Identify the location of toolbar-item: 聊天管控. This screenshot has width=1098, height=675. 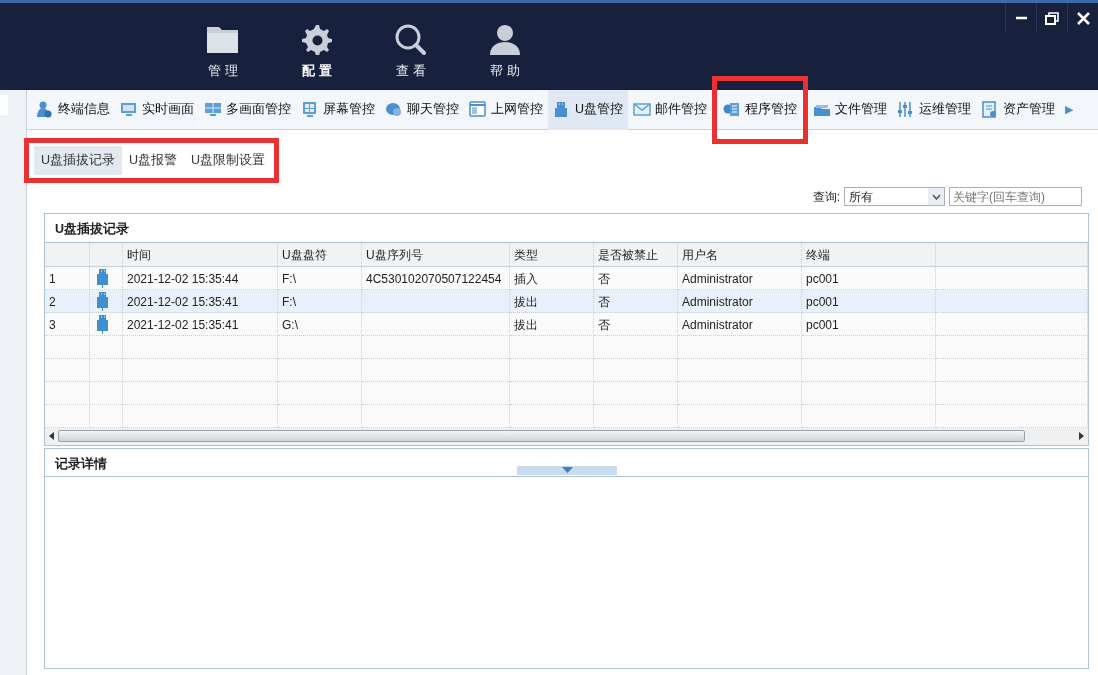
(422, 109).